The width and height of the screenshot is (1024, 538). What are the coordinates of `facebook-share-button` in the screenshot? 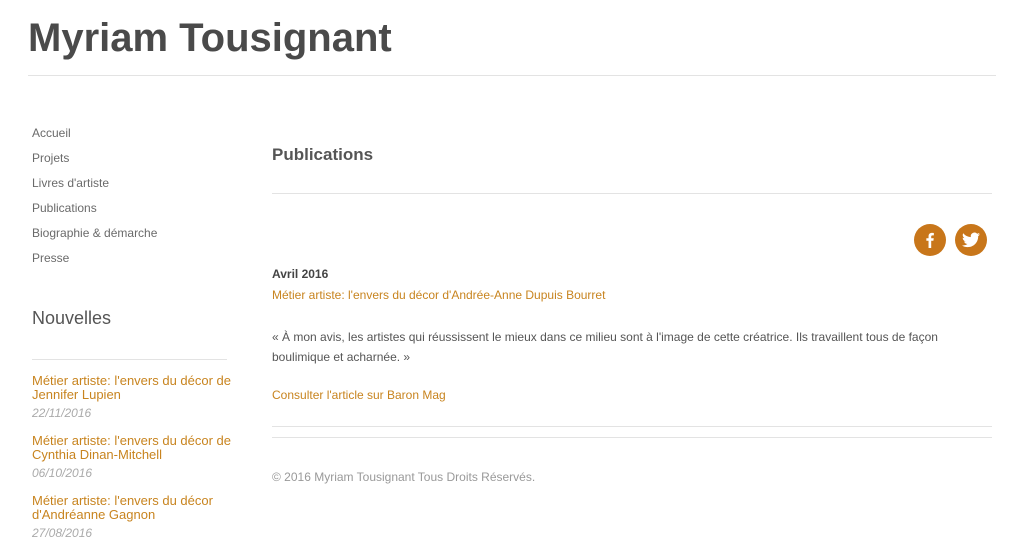 It's located at (930, 240).